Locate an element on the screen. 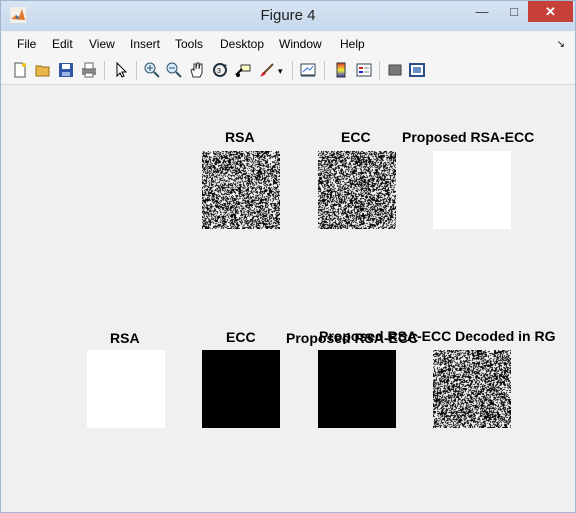  subplot-image-ecc-decoded is located at coordinates (241, 389).